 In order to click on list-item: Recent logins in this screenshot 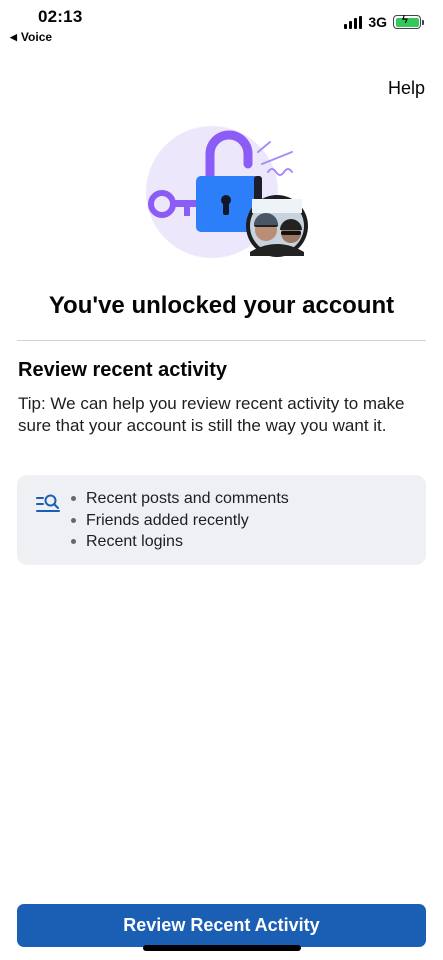, I will do `click(180, 542)`.